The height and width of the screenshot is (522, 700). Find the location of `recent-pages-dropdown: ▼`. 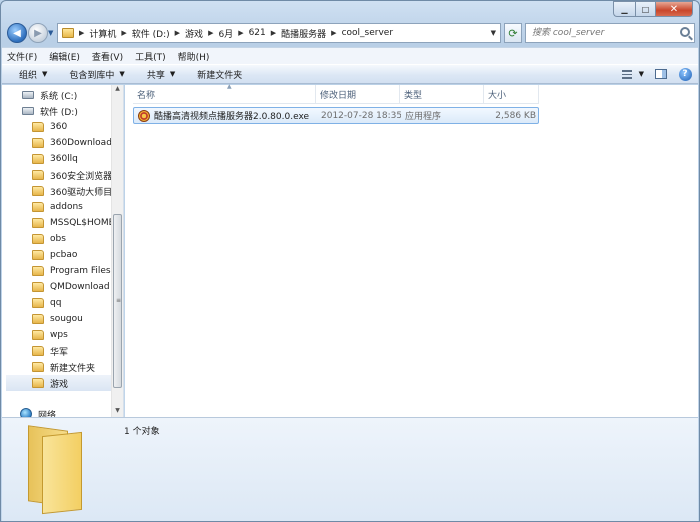

recent-pages-dropdown: ▼ is located at coordinates (50, 33).